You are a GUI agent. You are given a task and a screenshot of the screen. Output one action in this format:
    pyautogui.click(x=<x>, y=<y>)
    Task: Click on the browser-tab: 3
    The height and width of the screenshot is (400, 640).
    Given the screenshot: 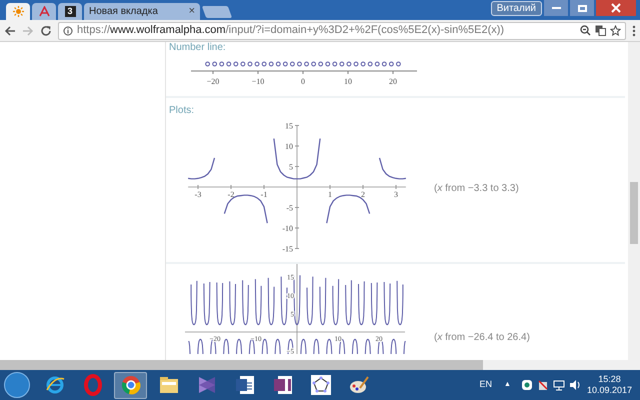 What is the action you would take?
    pyautogui.click(x=70, y=11)
    